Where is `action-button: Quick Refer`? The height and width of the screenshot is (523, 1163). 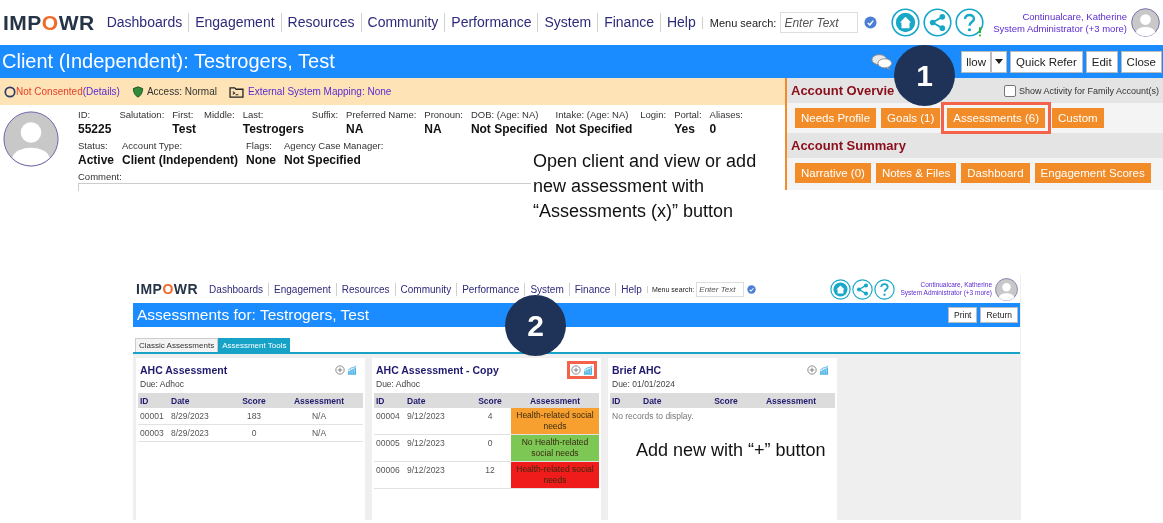
action-button: Quick Refer is located at coordinates (1046, 61).